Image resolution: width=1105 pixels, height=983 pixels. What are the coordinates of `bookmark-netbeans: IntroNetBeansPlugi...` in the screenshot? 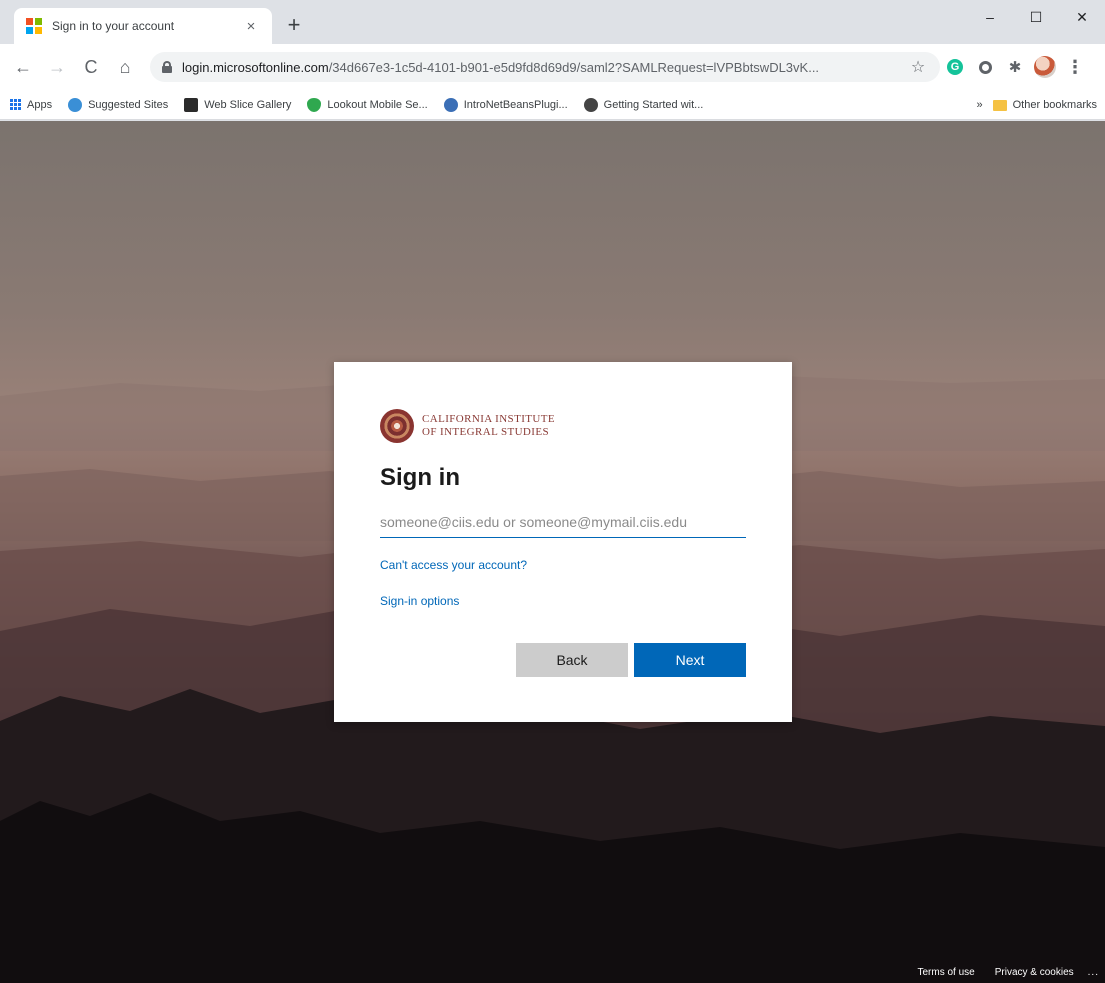 It's located at (505, 104).